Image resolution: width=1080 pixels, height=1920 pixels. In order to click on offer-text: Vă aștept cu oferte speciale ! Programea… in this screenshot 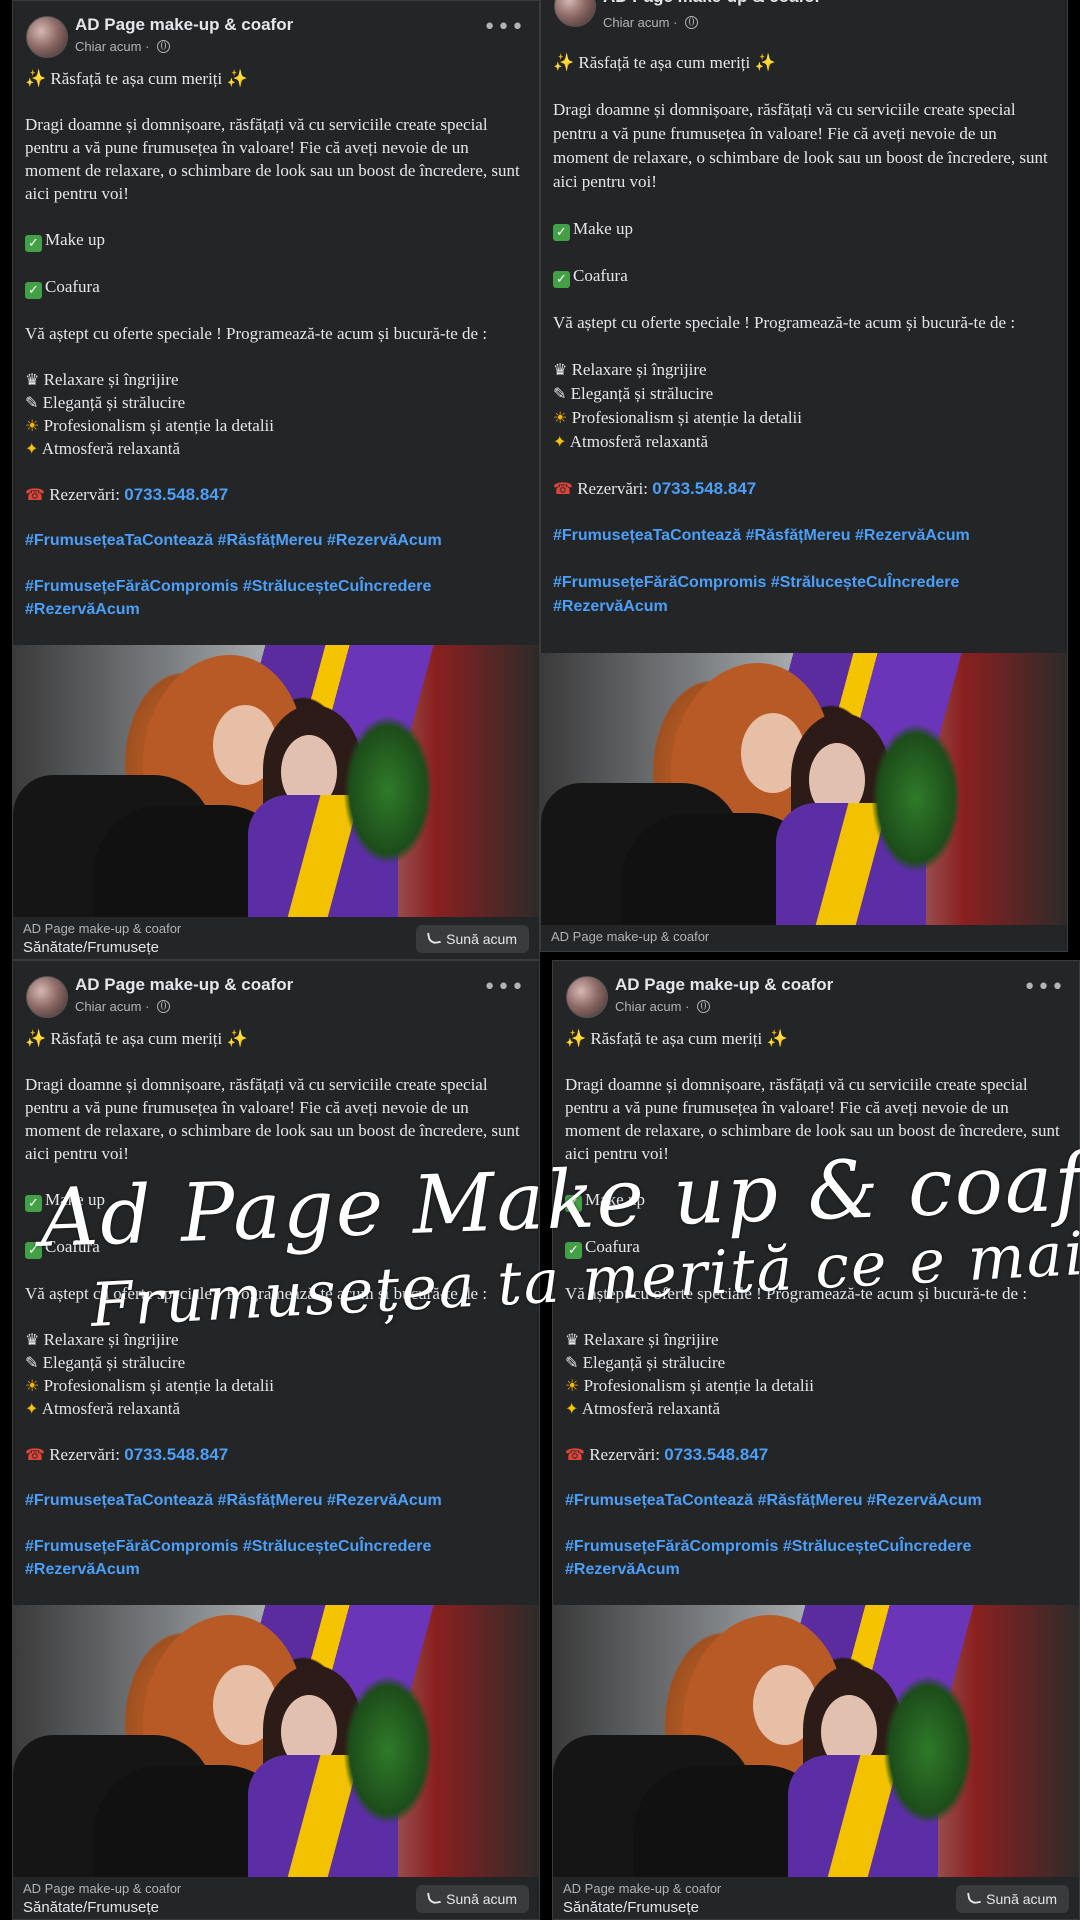, I will do `click(256, 1293)`.